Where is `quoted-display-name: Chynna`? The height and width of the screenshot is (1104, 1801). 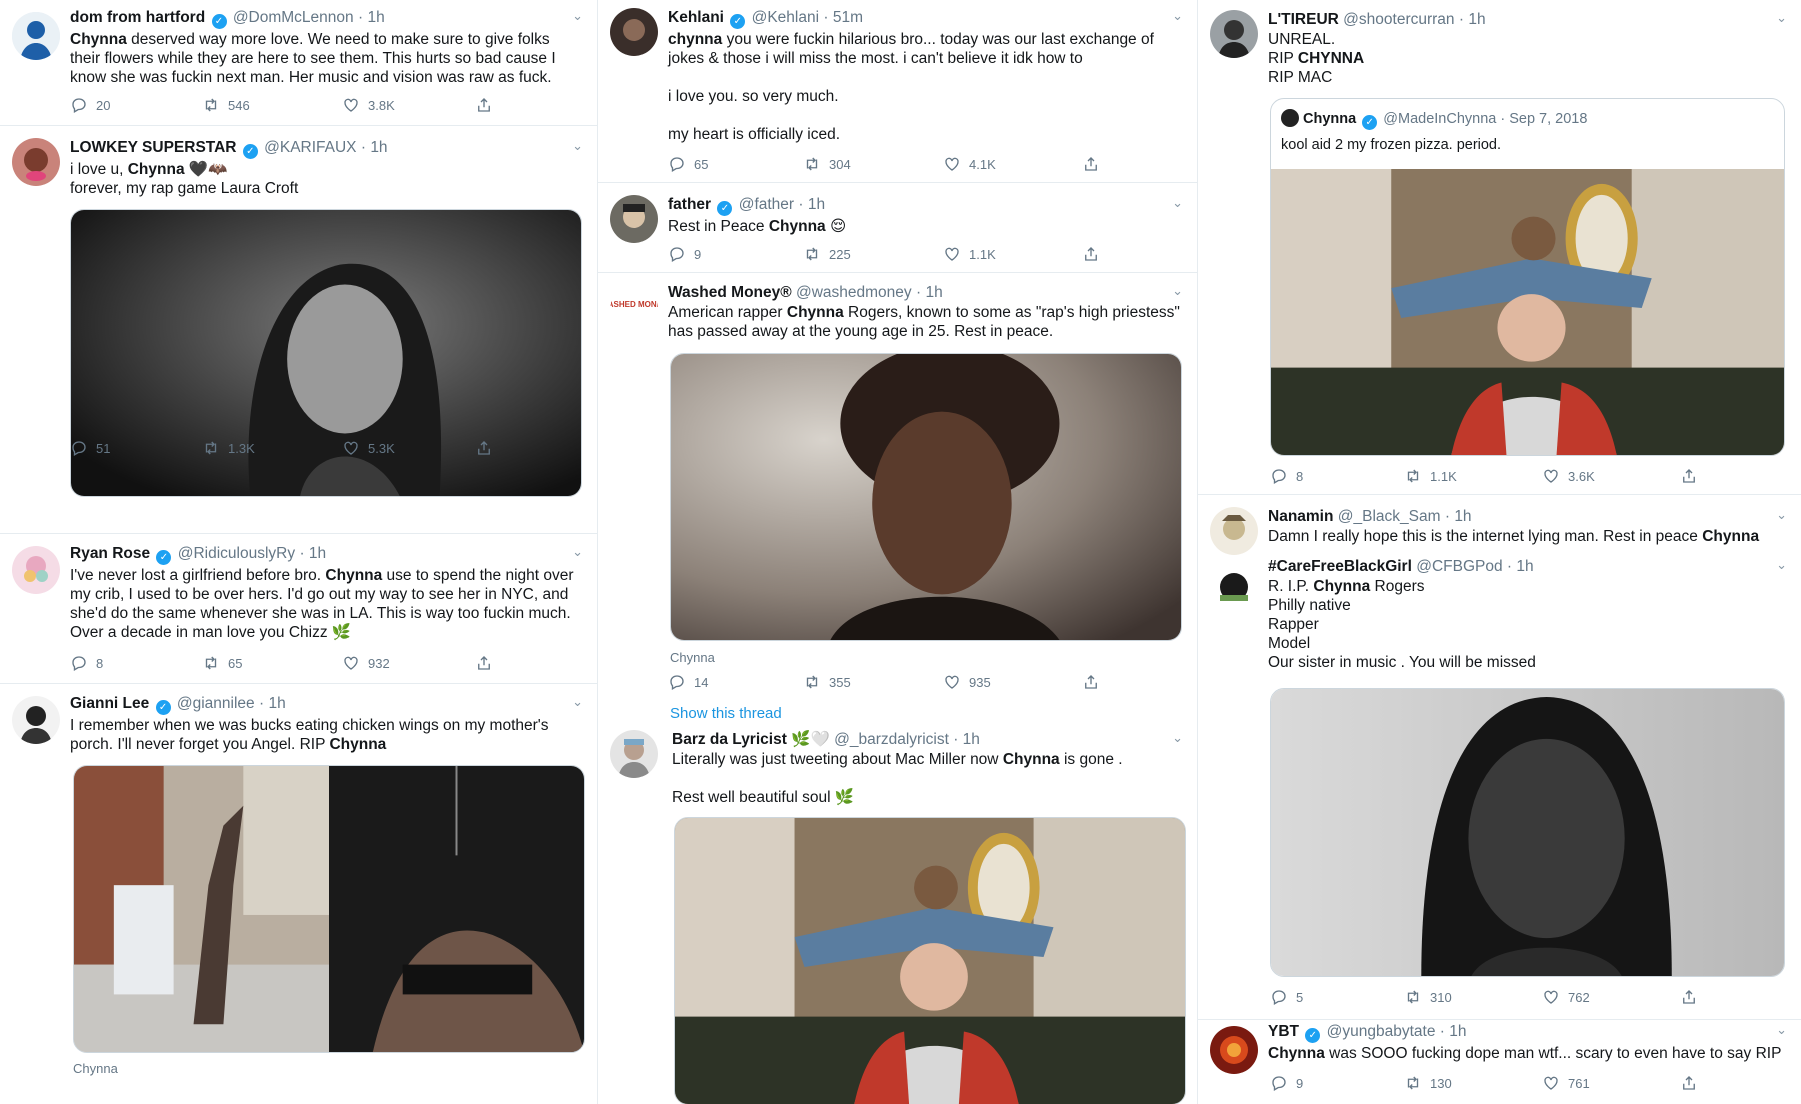 quoted-display-name: Chynna is located at coordinates (1329, 119).